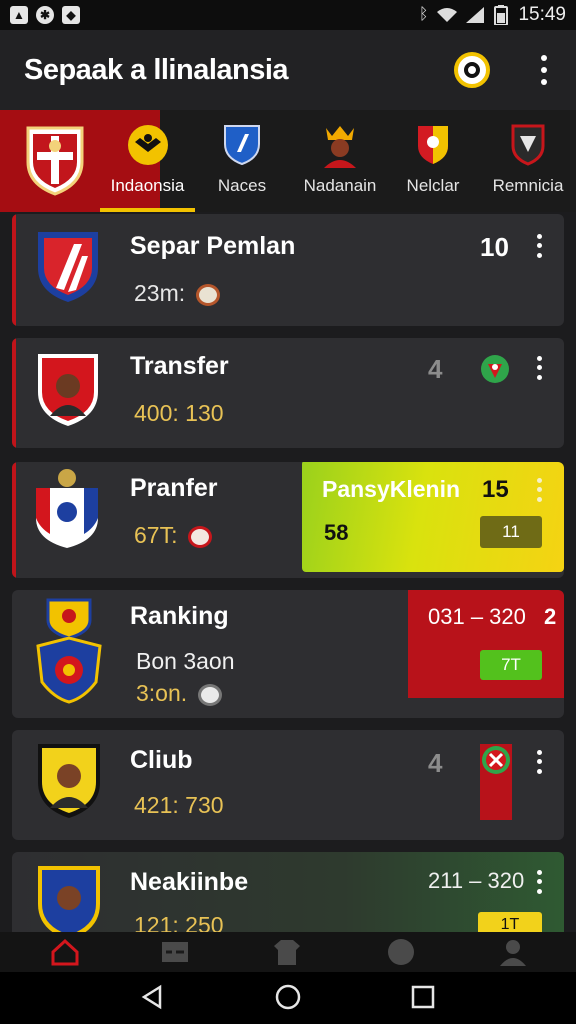 The height and width of the screenshot is (1024, 576). What do you see at coordinates (513, 952) in the screenshot?
I see `profile-icon` at bounding box center [513, 952].